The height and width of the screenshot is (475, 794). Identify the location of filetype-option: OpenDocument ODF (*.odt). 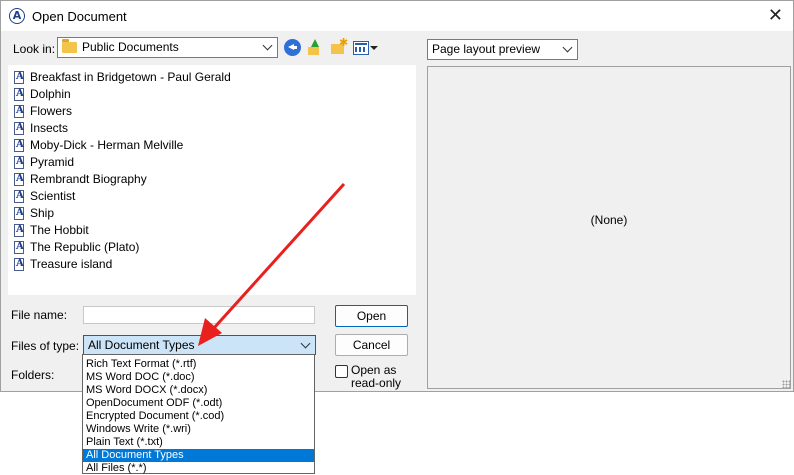
(198, 403).